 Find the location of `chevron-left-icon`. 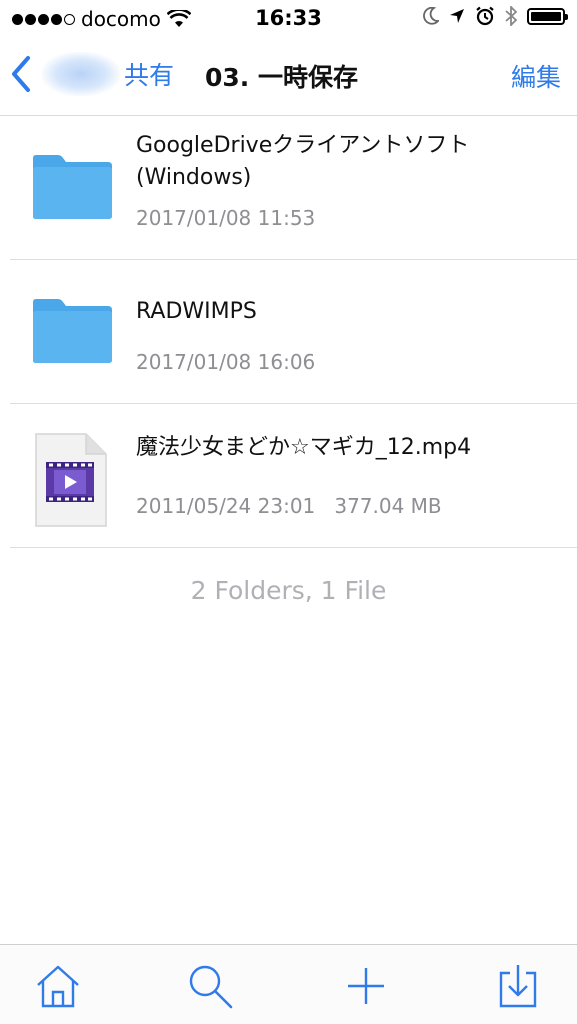

chevron-left-icon is located at coordinates (21, 74).